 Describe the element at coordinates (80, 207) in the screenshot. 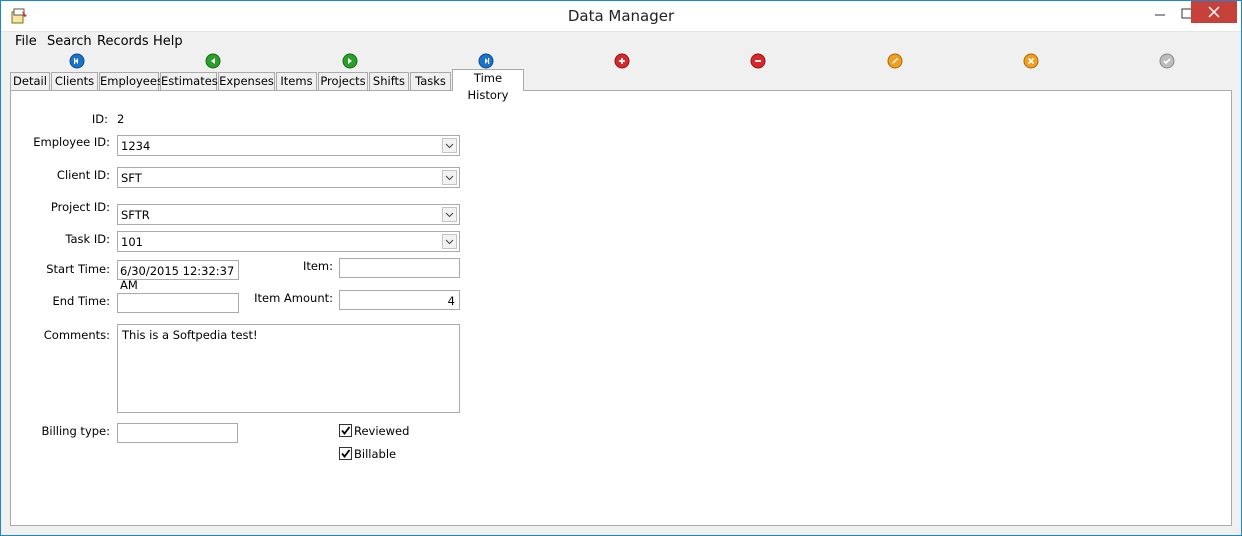

I see `project-id-label: Project ID:` at that location.